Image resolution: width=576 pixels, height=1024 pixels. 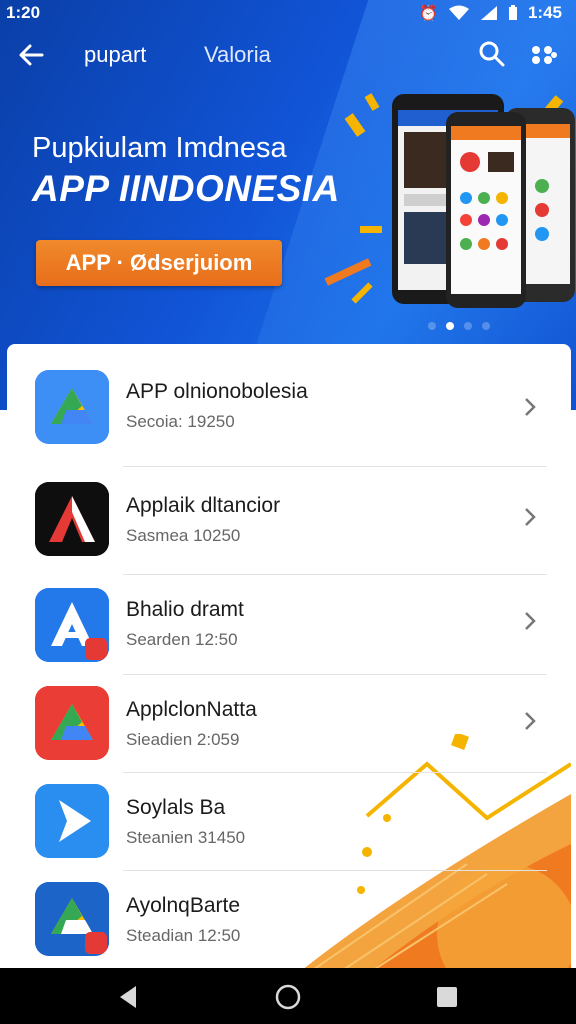 What do you see at coordinates (289, 526) in the screenshot?
I see `list-item: Applaik dltancior Sasmea 10250` at bounding box center [289, 526].